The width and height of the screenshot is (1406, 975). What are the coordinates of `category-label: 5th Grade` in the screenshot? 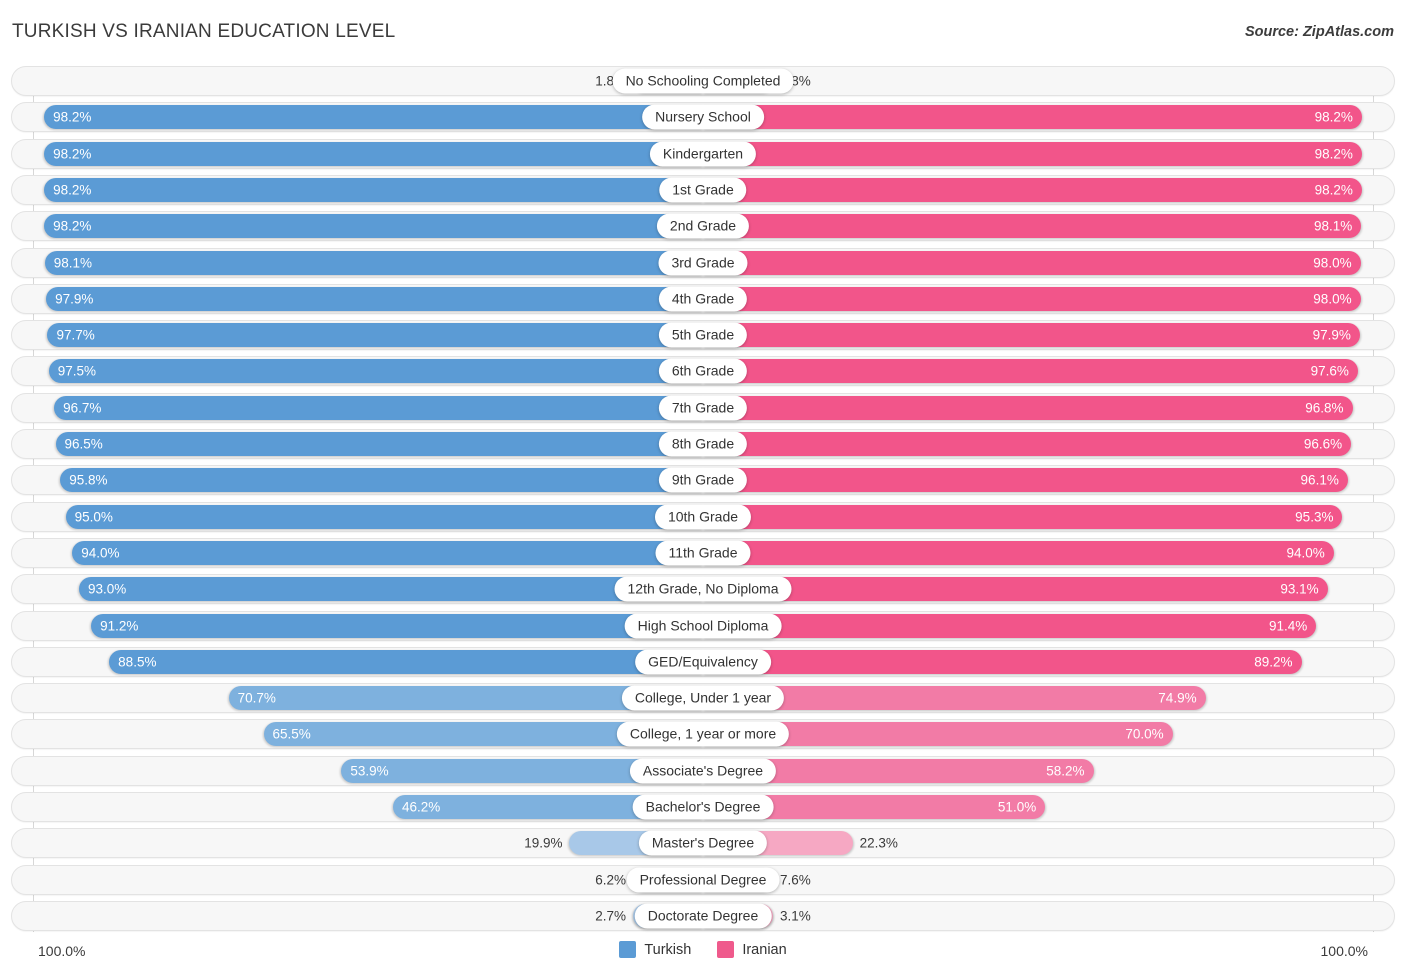 It's located at (703, 335).